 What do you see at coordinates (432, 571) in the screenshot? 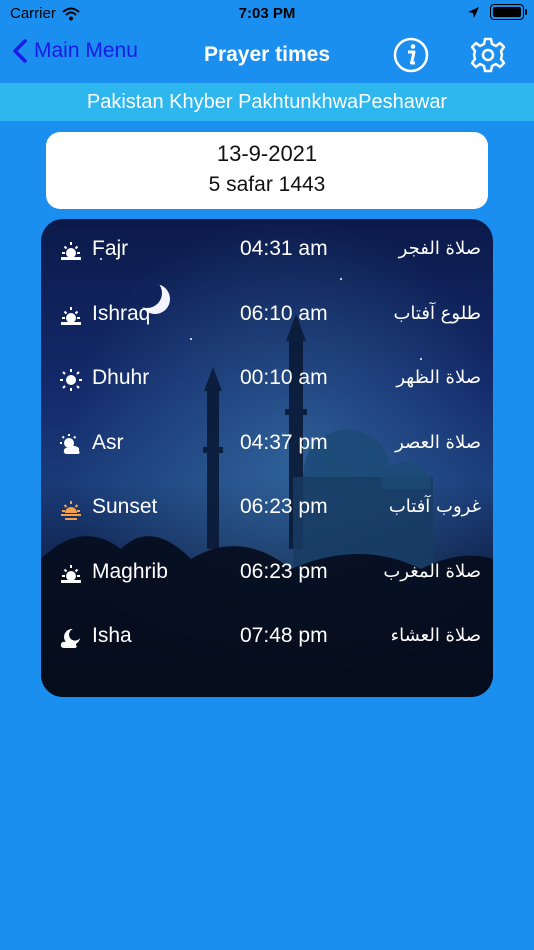
I see `prayer-name-arabic: صلاة المغرب` at bounding box center [432, 571].